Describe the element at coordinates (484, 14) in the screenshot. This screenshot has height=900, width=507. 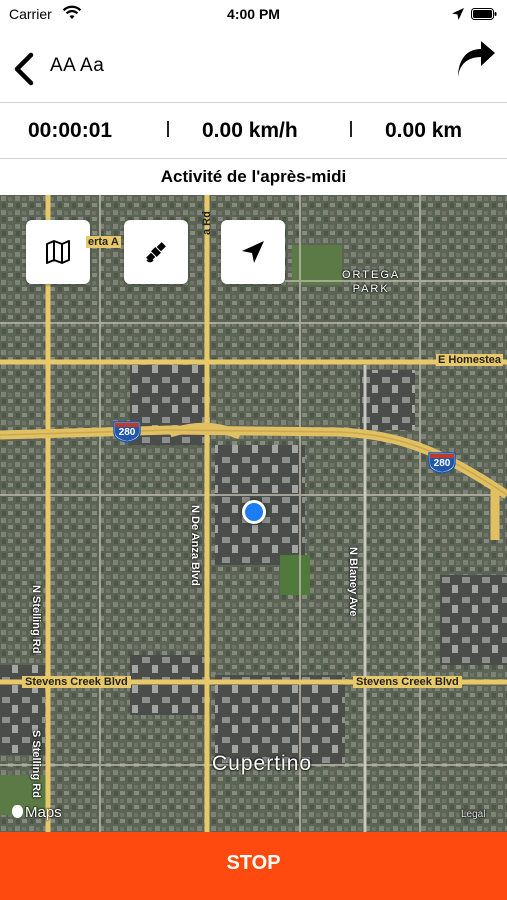
I see `battery-icon` at that location.